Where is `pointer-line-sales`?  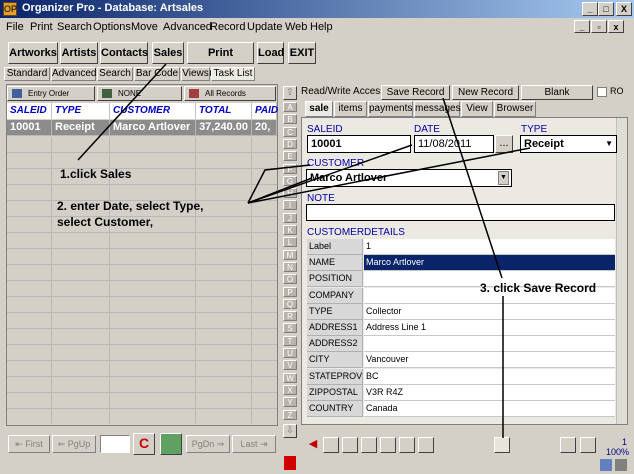 pointer-line-sales is located at coordinates (122, 112).